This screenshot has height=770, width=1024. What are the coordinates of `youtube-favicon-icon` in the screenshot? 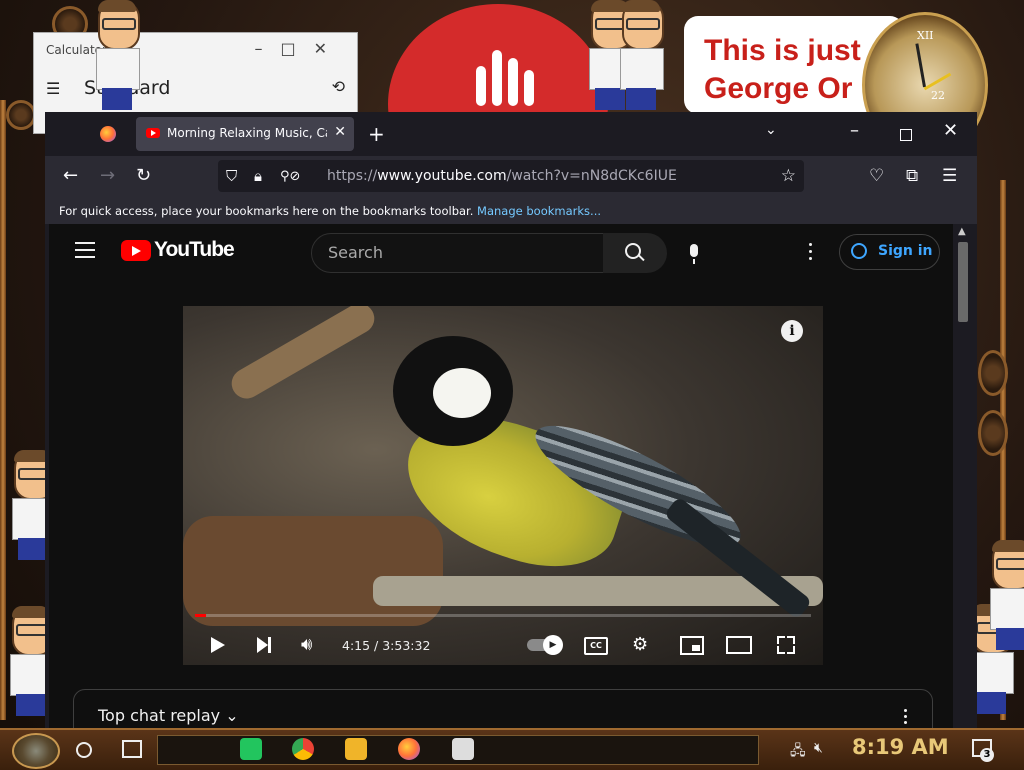 It's located at (153, 133).